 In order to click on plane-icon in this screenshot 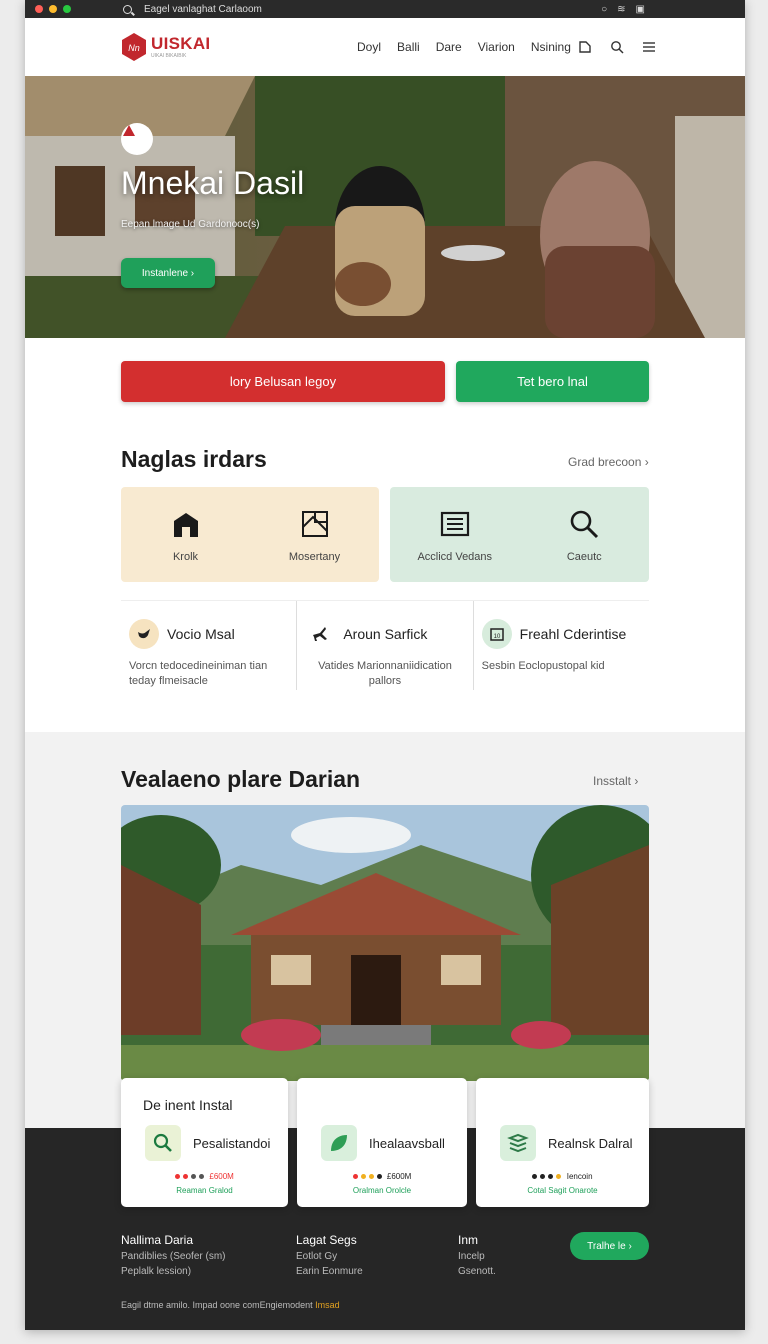, I will do `click(320, 634)`.